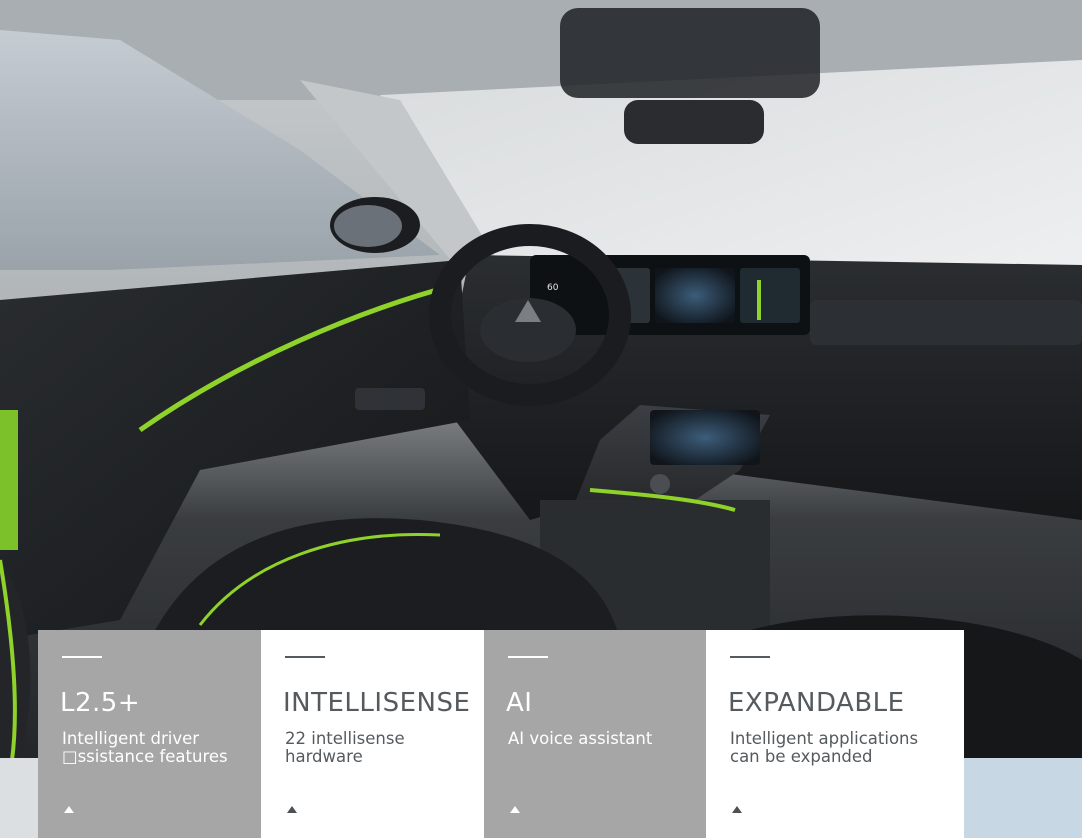 The image size is (1082, 838). What do you see at coordinates (824, 747) in the screenshot?
I see `feature-description: Intelligent applications can be expanded` at bounding box center [824, 747].